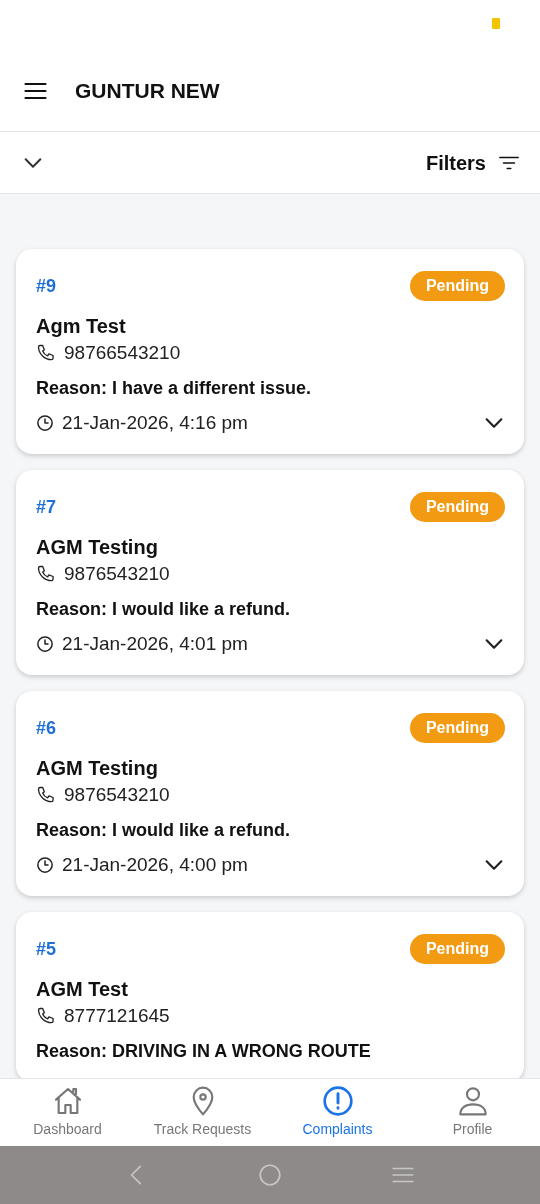 Image resolution: width=540 pixels, height=1204 pixels. Describe the element at coordinates (204, 1051) in the screenshot. I see `complaint-reason: Reason: DRIVING IN A WRONG ROUTE` at that location.